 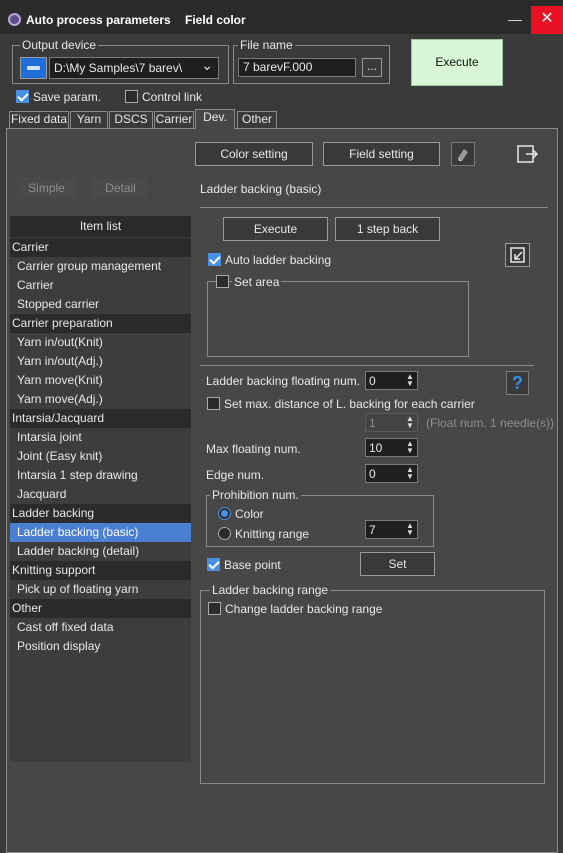 What do you see at coordinates (463, 154) in the screenshot?
I see `eraser-icon` at bounding box center [463, 154].